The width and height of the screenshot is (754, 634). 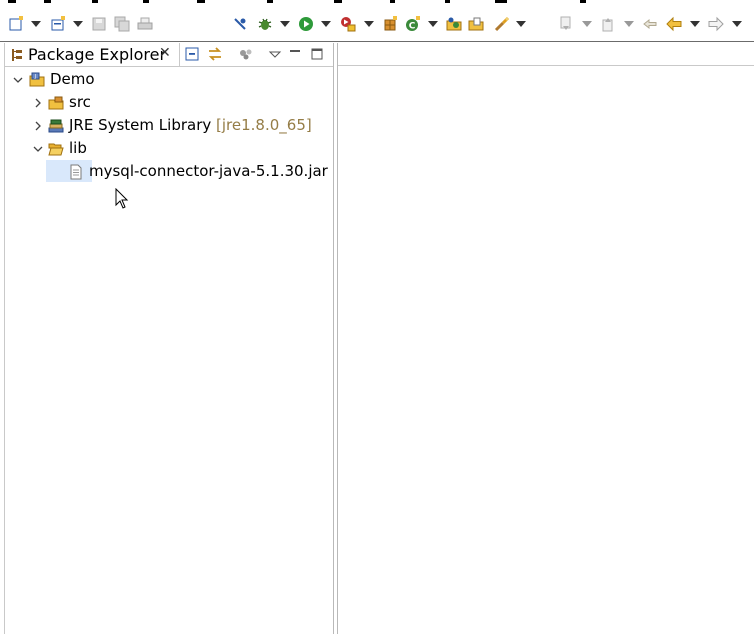 What do you see at coordinates (240, 24) in the screenshot?
I see `skip-breakpoints-icon` at bounding box center [240, 24].